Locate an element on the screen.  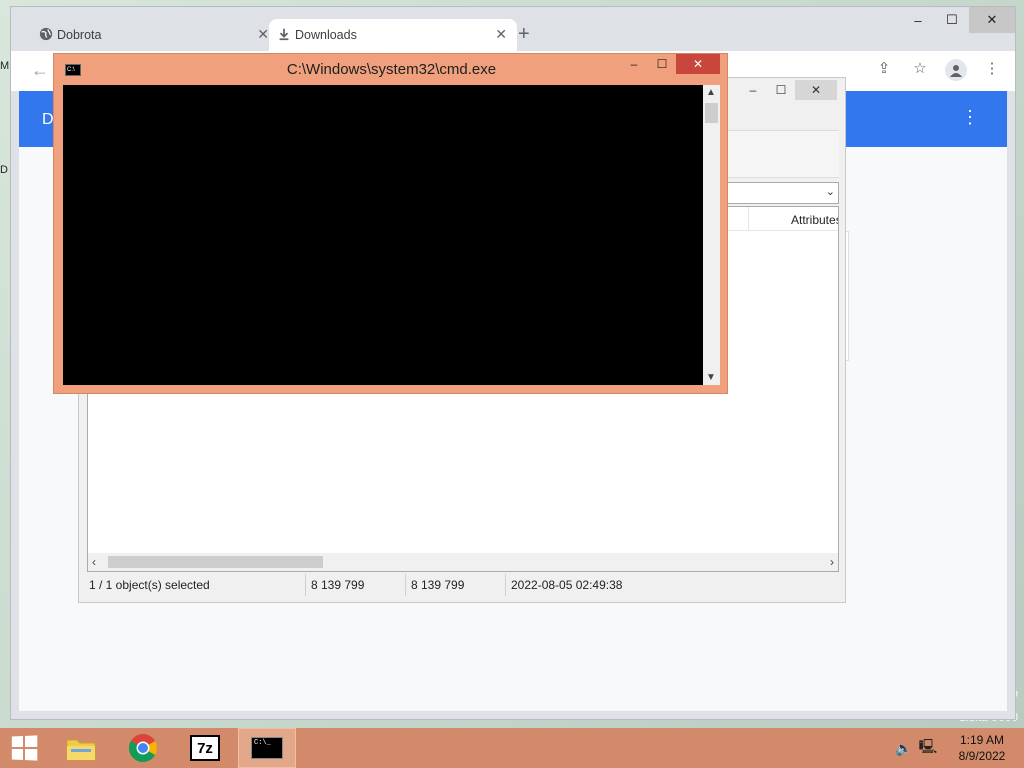
clock: 1:19 AM 8/9/2022 is located at coordinates (982, 748).